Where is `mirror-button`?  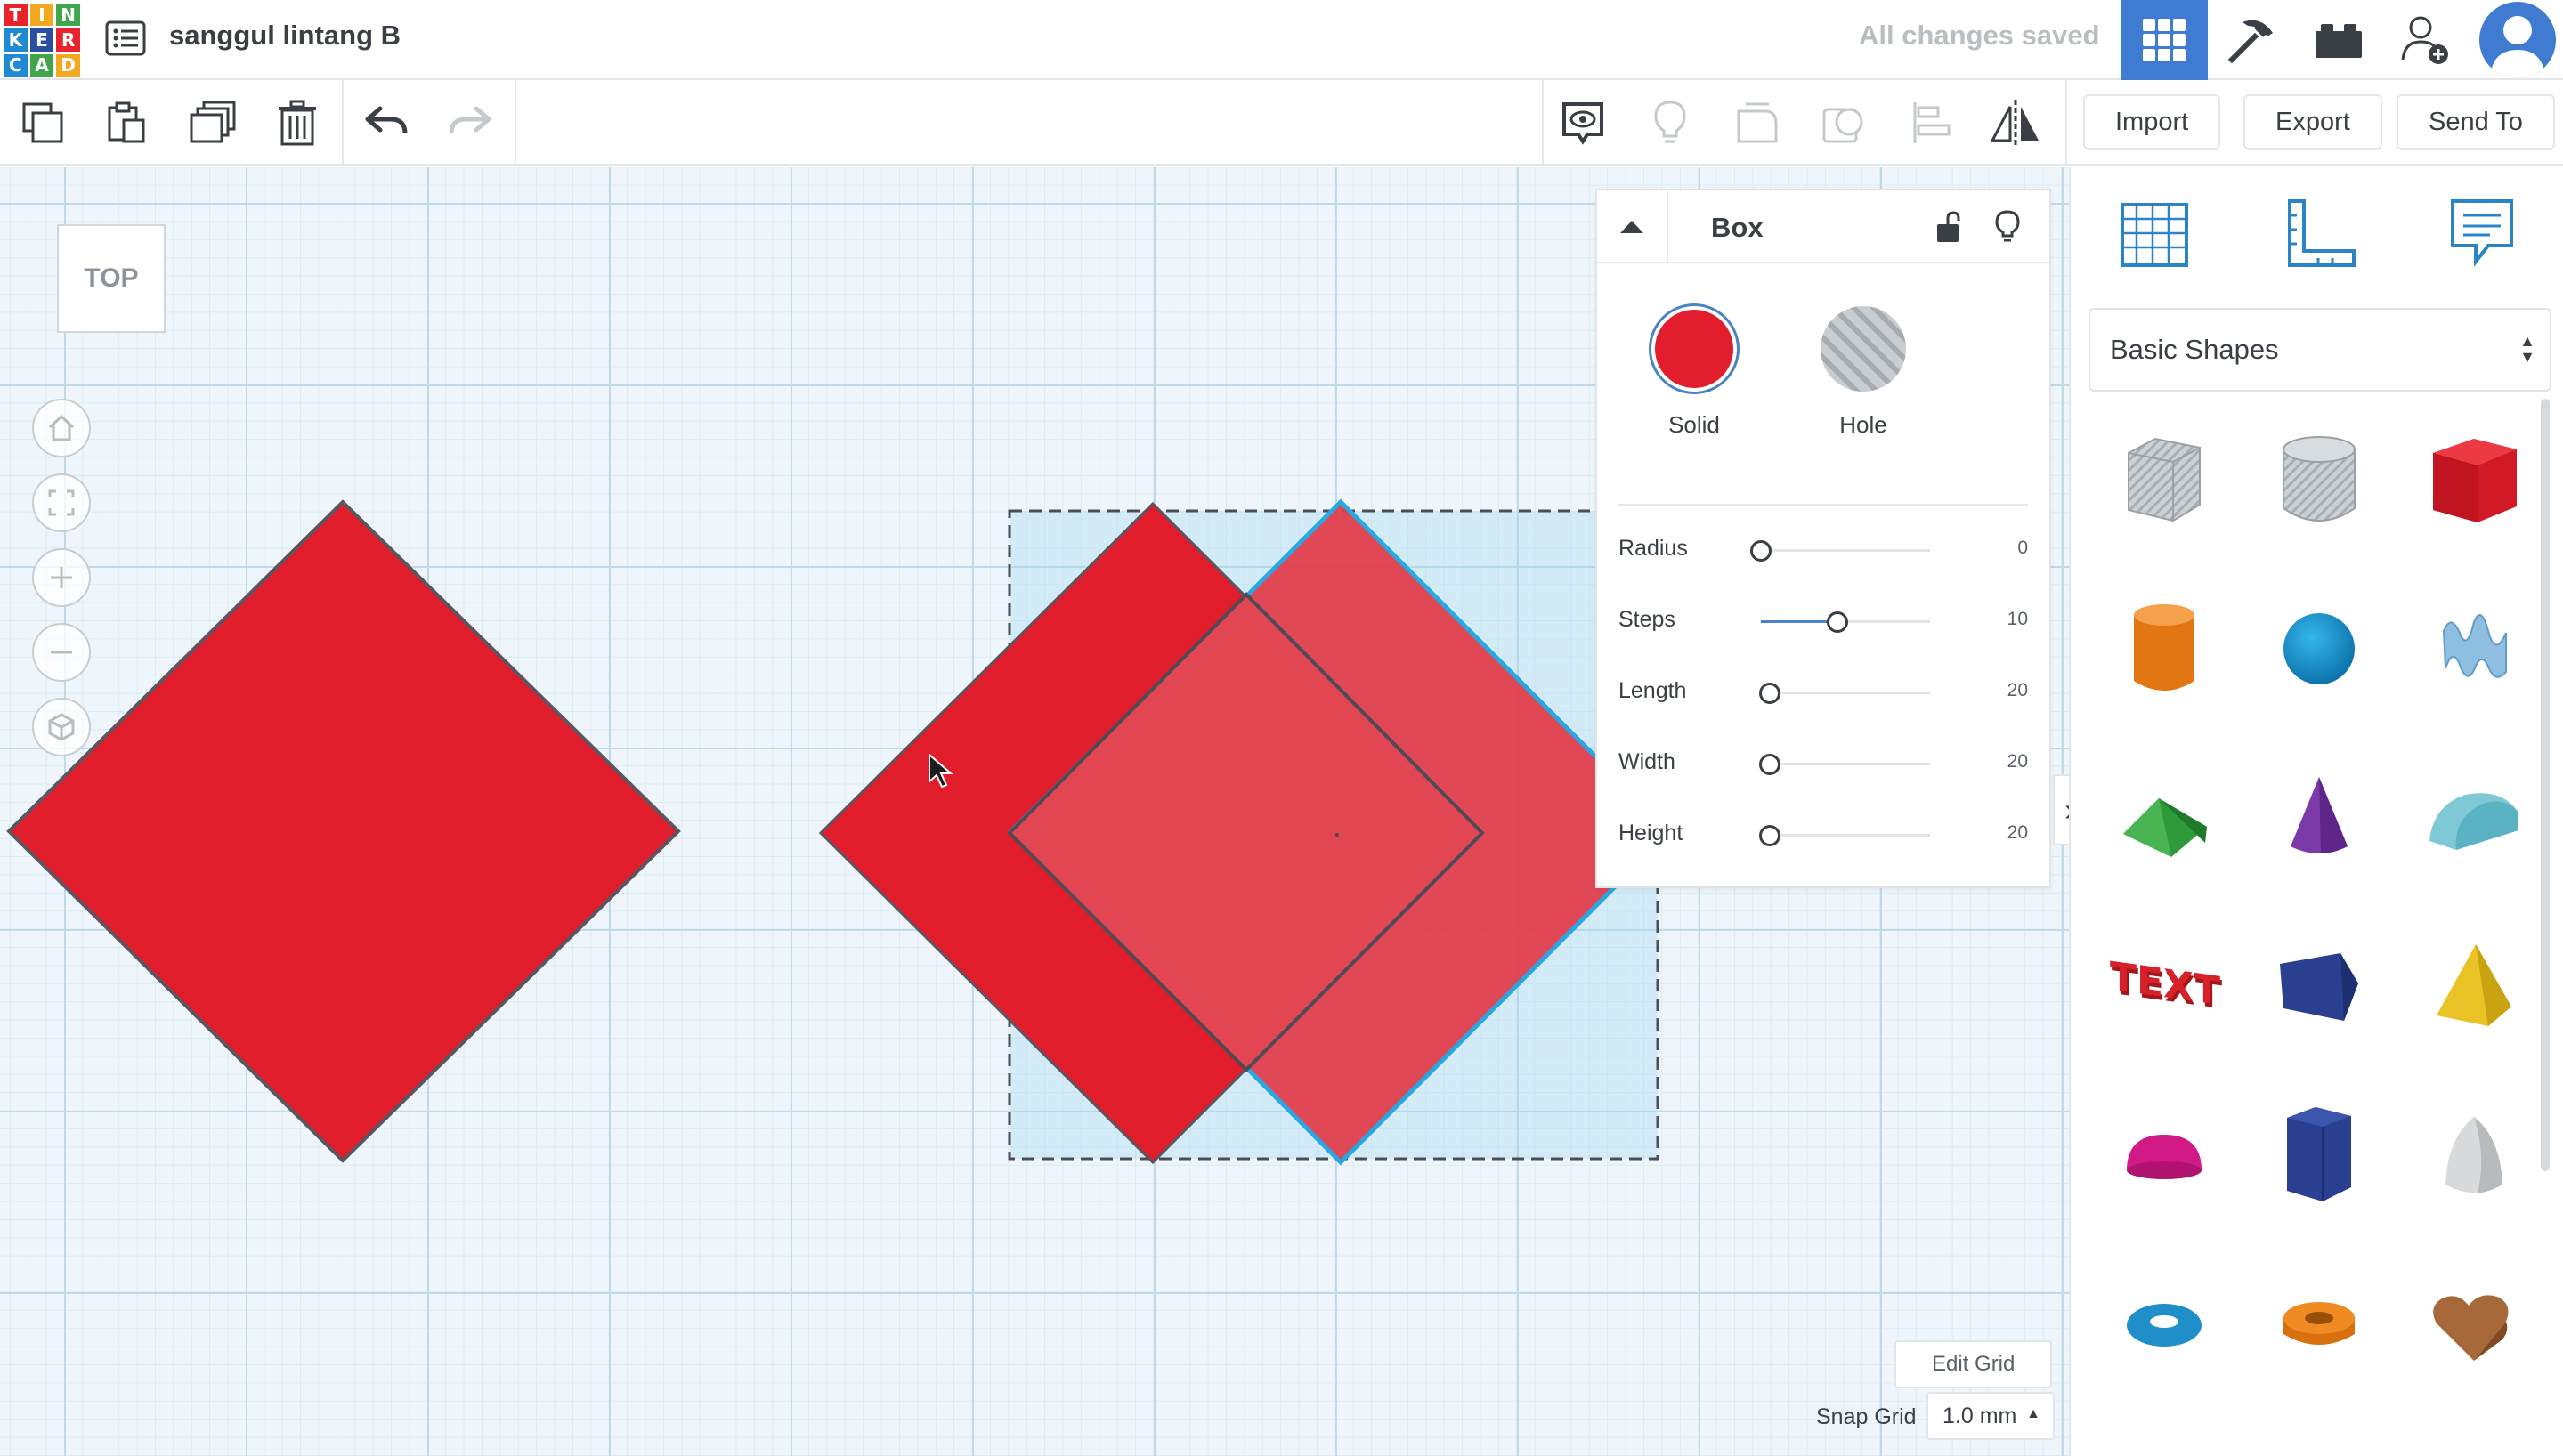
mirror-button is located at coordinates (2015, 123).